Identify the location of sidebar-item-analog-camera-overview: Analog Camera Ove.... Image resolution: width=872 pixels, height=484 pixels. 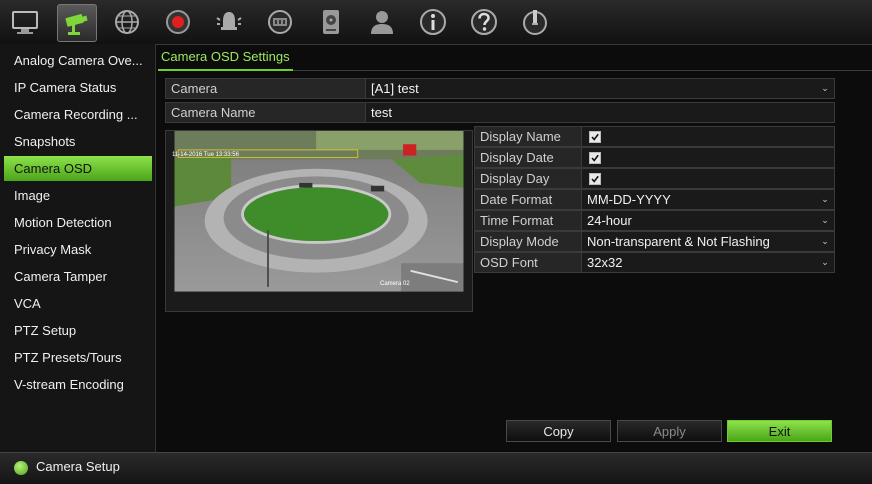
(78, 60).